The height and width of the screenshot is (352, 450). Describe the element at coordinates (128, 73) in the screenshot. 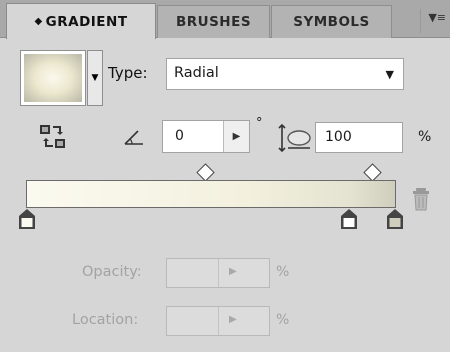

I see `type-label: Type:` at that location.